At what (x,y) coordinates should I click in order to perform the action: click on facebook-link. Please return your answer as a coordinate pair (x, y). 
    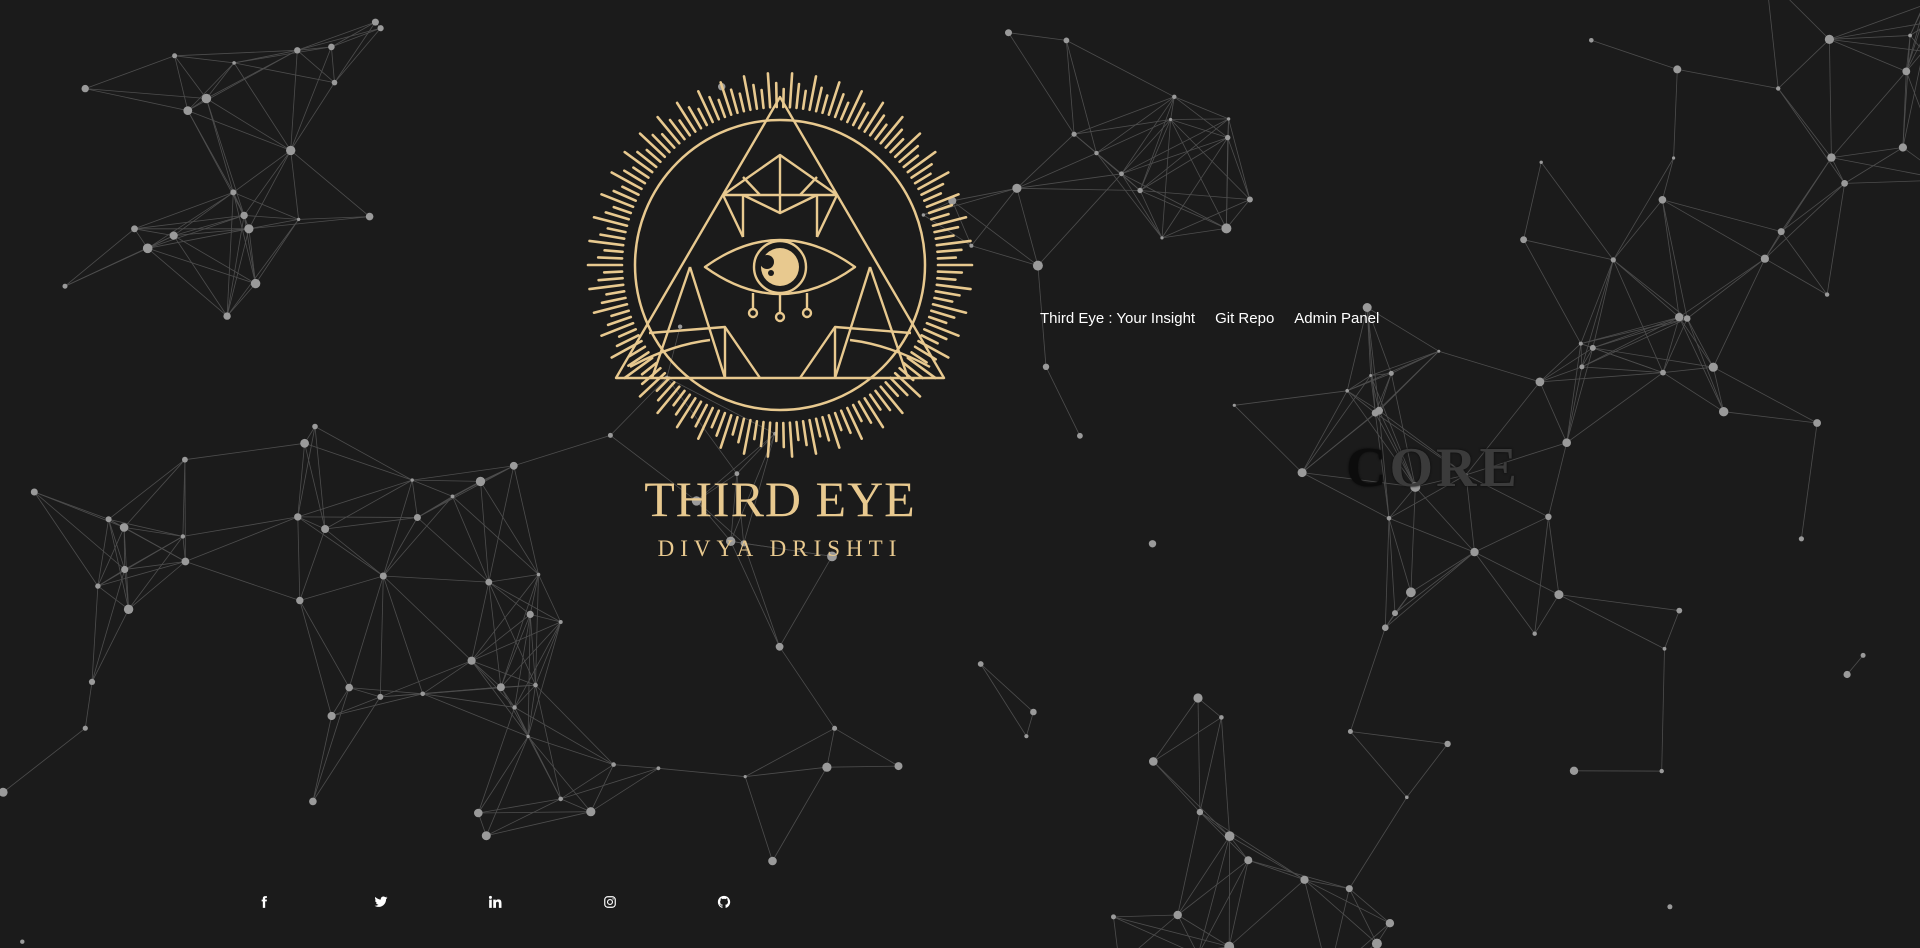
    Looking at the image, I should click on (264, 902).